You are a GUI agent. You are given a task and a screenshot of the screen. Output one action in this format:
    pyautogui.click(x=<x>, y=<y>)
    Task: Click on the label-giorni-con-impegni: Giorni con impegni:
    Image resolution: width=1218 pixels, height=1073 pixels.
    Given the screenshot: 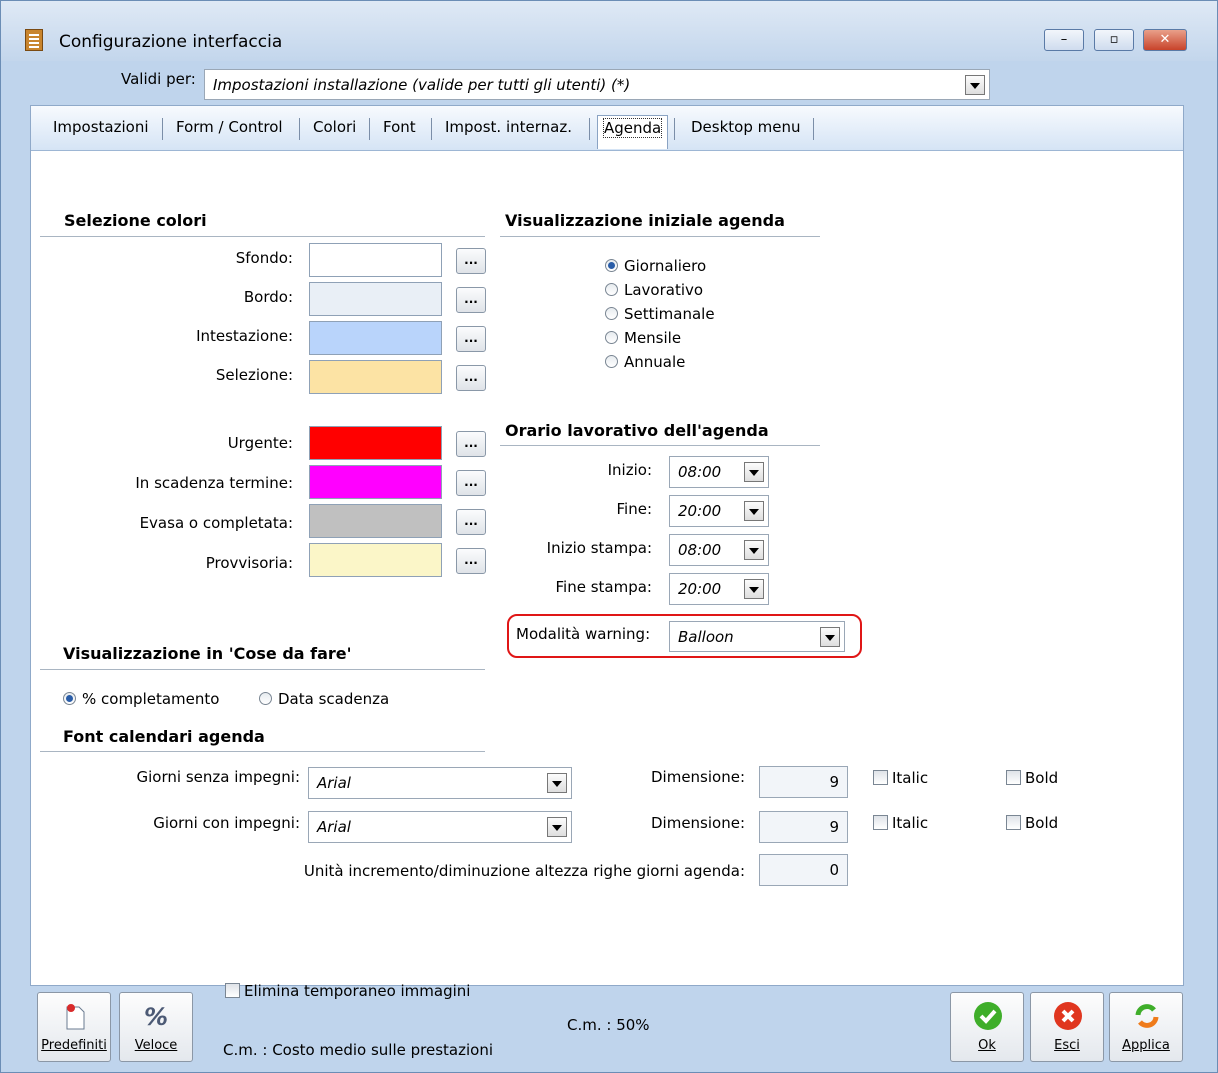 What is the action you would take?
    pyautogui.click(x=226, y=823)
    